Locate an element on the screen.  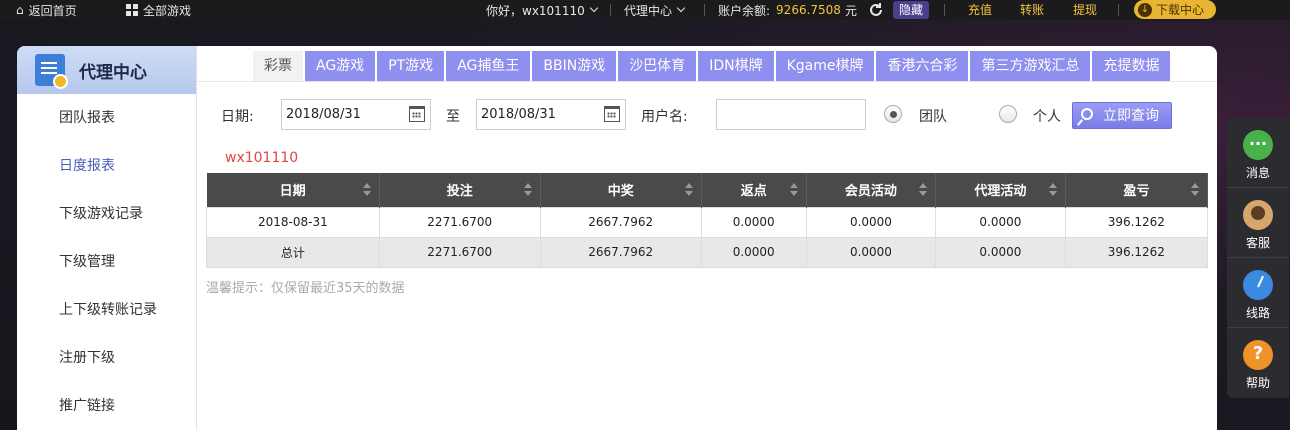
column-header-bet: 投注 is located at coordinates (460, 190).